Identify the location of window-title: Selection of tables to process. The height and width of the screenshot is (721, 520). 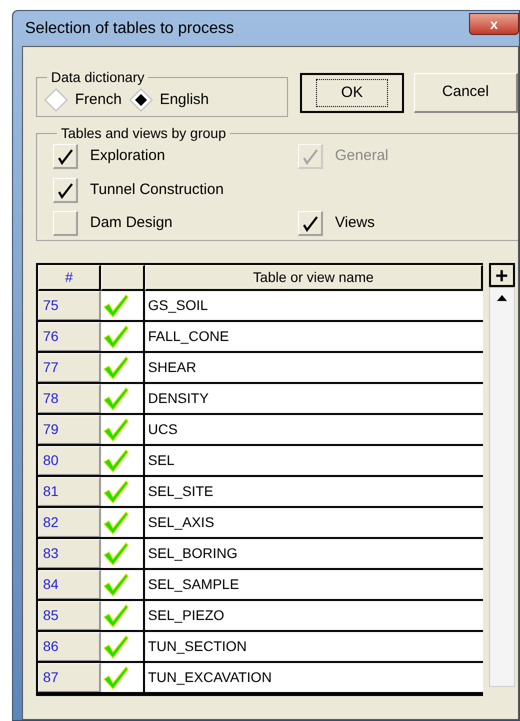
(129, 28).